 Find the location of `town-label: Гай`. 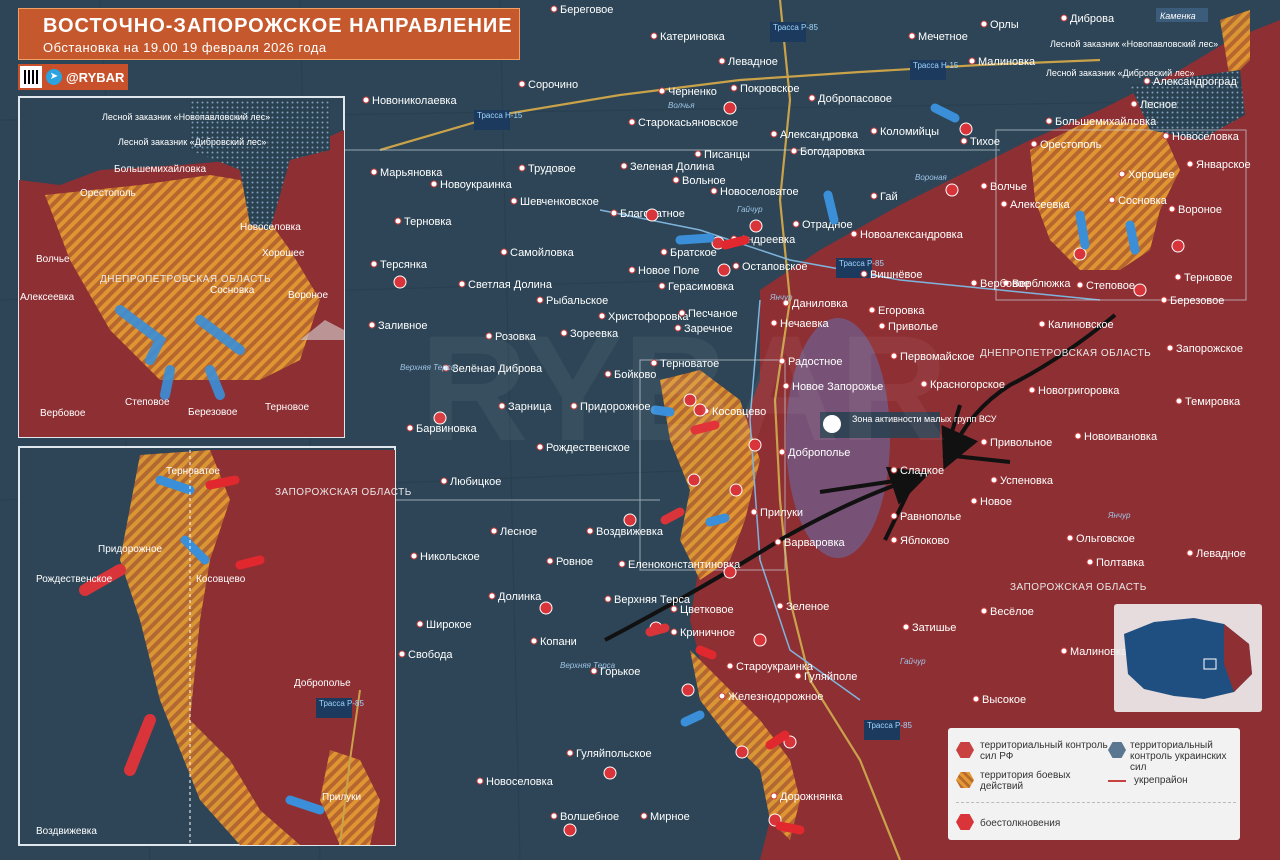

town-label: Гай is located at coordinates (889, 197).